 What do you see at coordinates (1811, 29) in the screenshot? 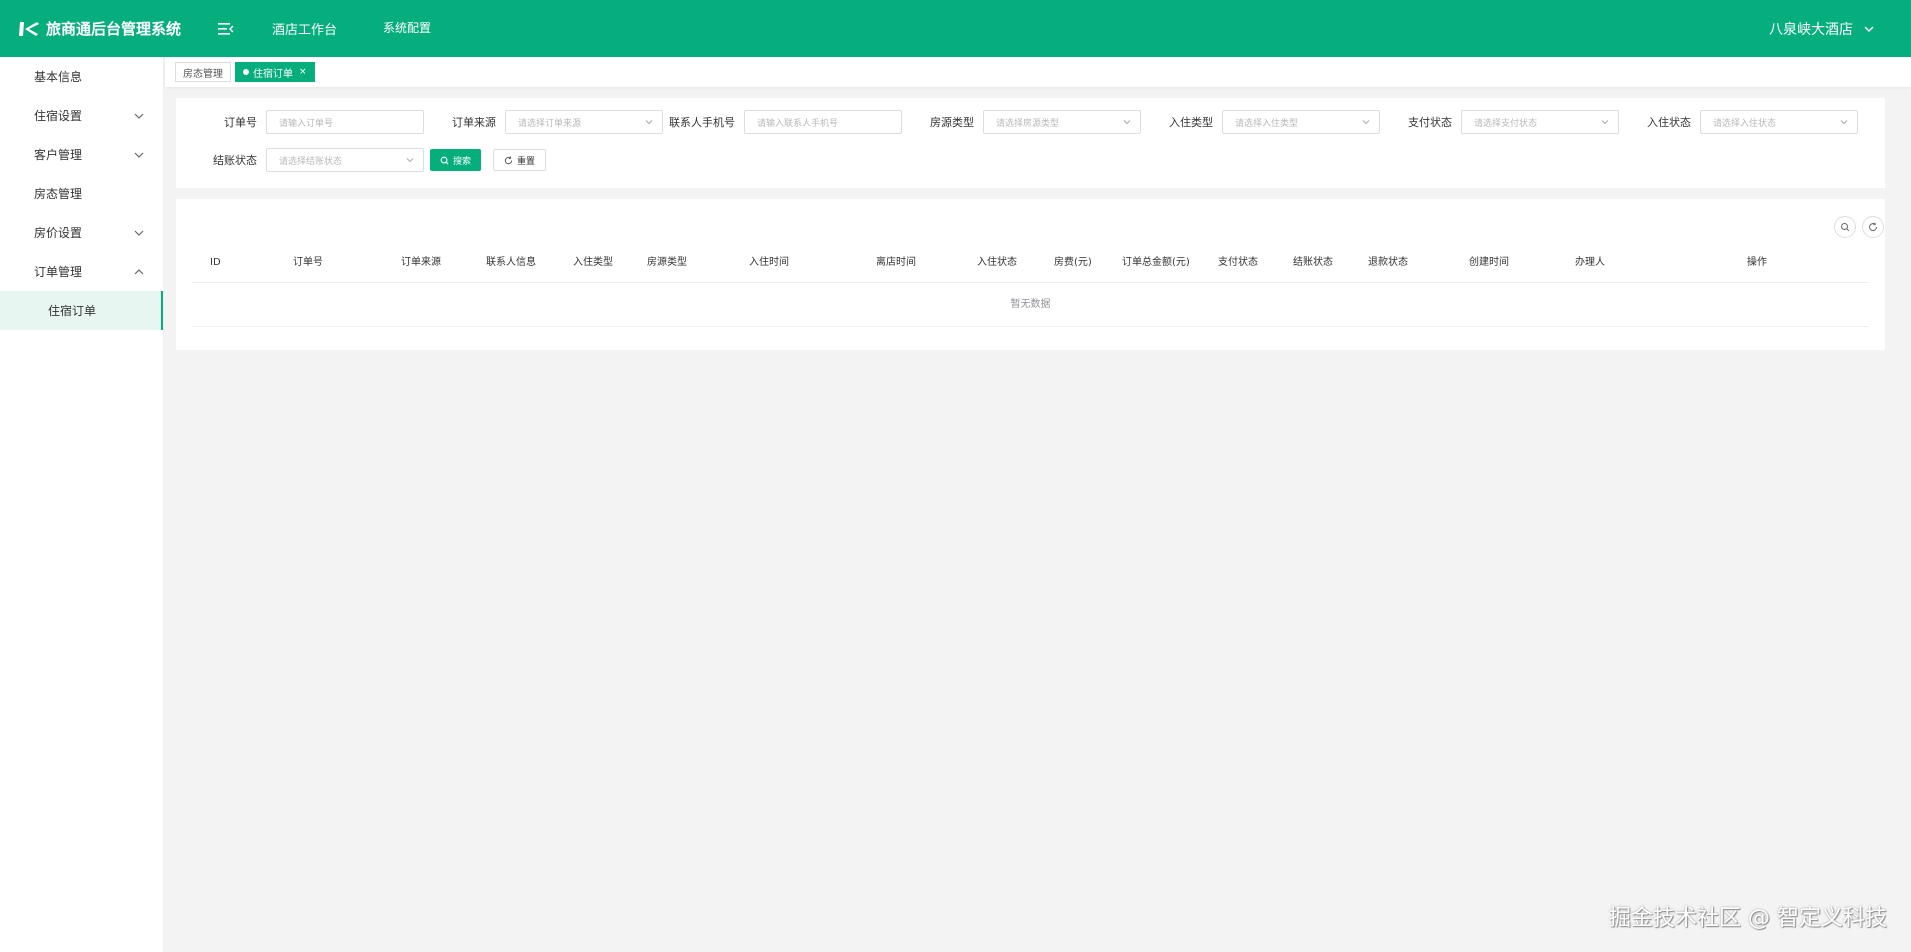
I see `hotel-name: 八泉峡大酒店` at bounding box center [1811, 29].